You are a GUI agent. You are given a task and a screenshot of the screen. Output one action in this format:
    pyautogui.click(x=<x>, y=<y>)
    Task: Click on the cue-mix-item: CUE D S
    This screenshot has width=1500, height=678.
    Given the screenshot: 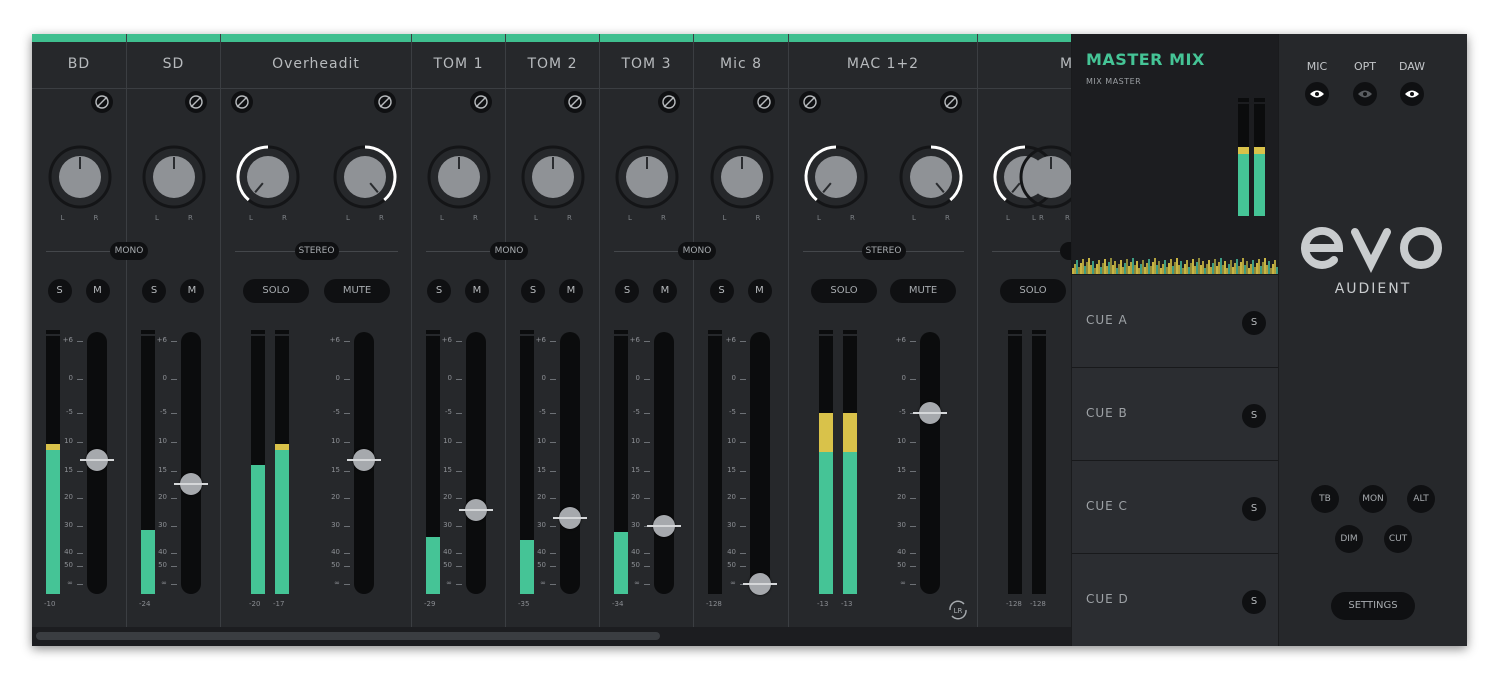 What is the action you would take?
    pyautogui.click(x=1175, y=599)
    